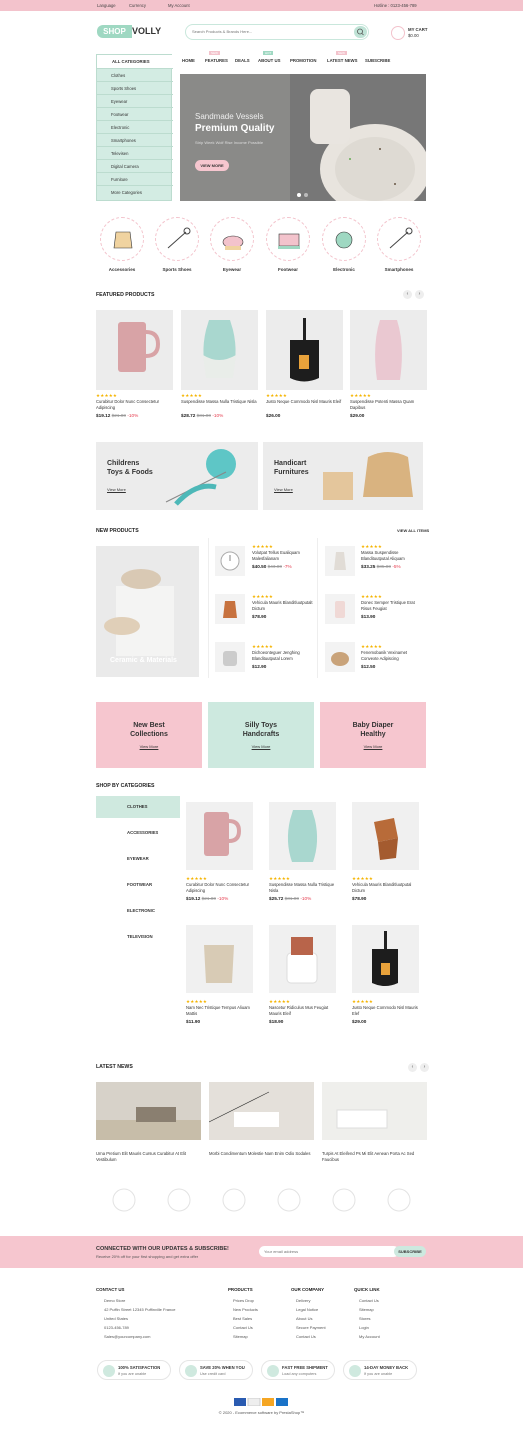 Image resolution: width=523 pixels, height=1435 pixels. I want to click on tile-collections: New Best Collections View More, so click(149, 735).